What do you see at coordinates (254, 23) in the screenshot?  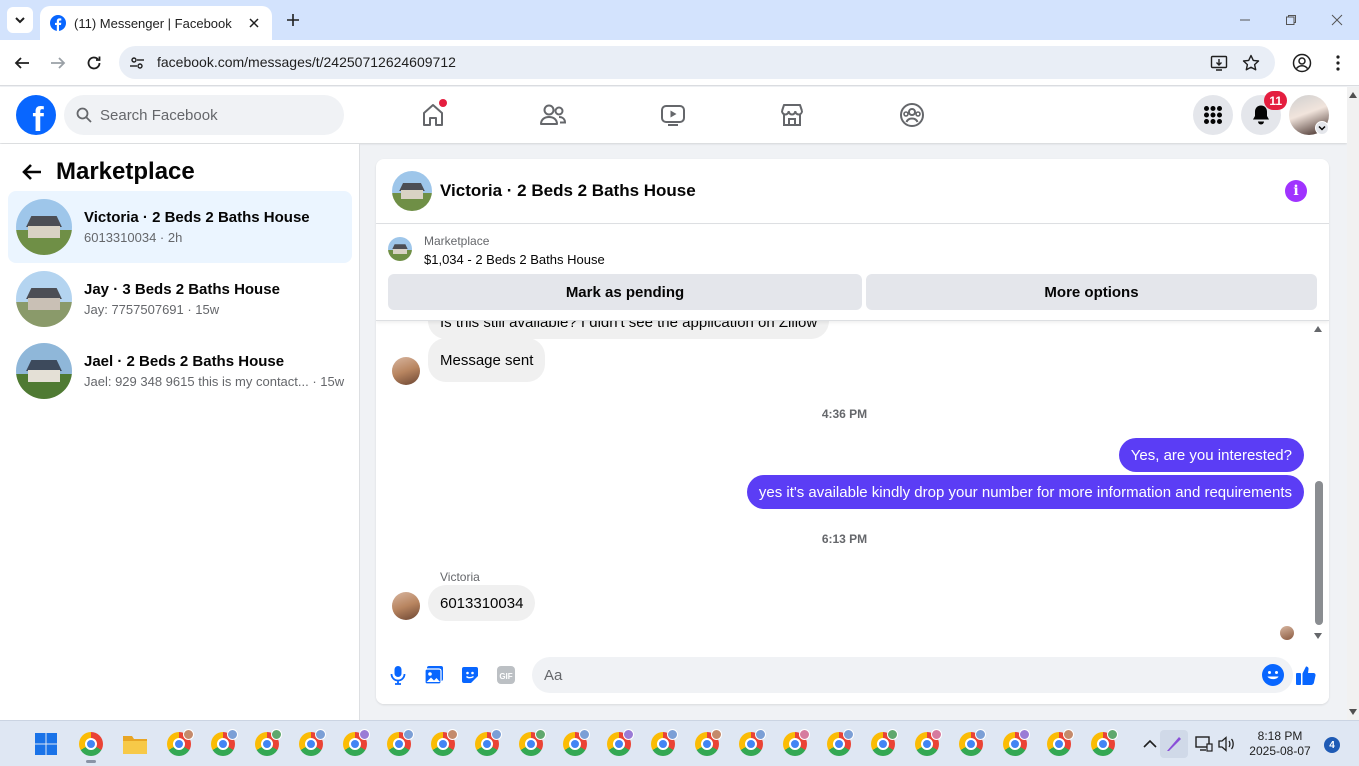 I see `close-tab-icon` at bounding box center [254, 23].